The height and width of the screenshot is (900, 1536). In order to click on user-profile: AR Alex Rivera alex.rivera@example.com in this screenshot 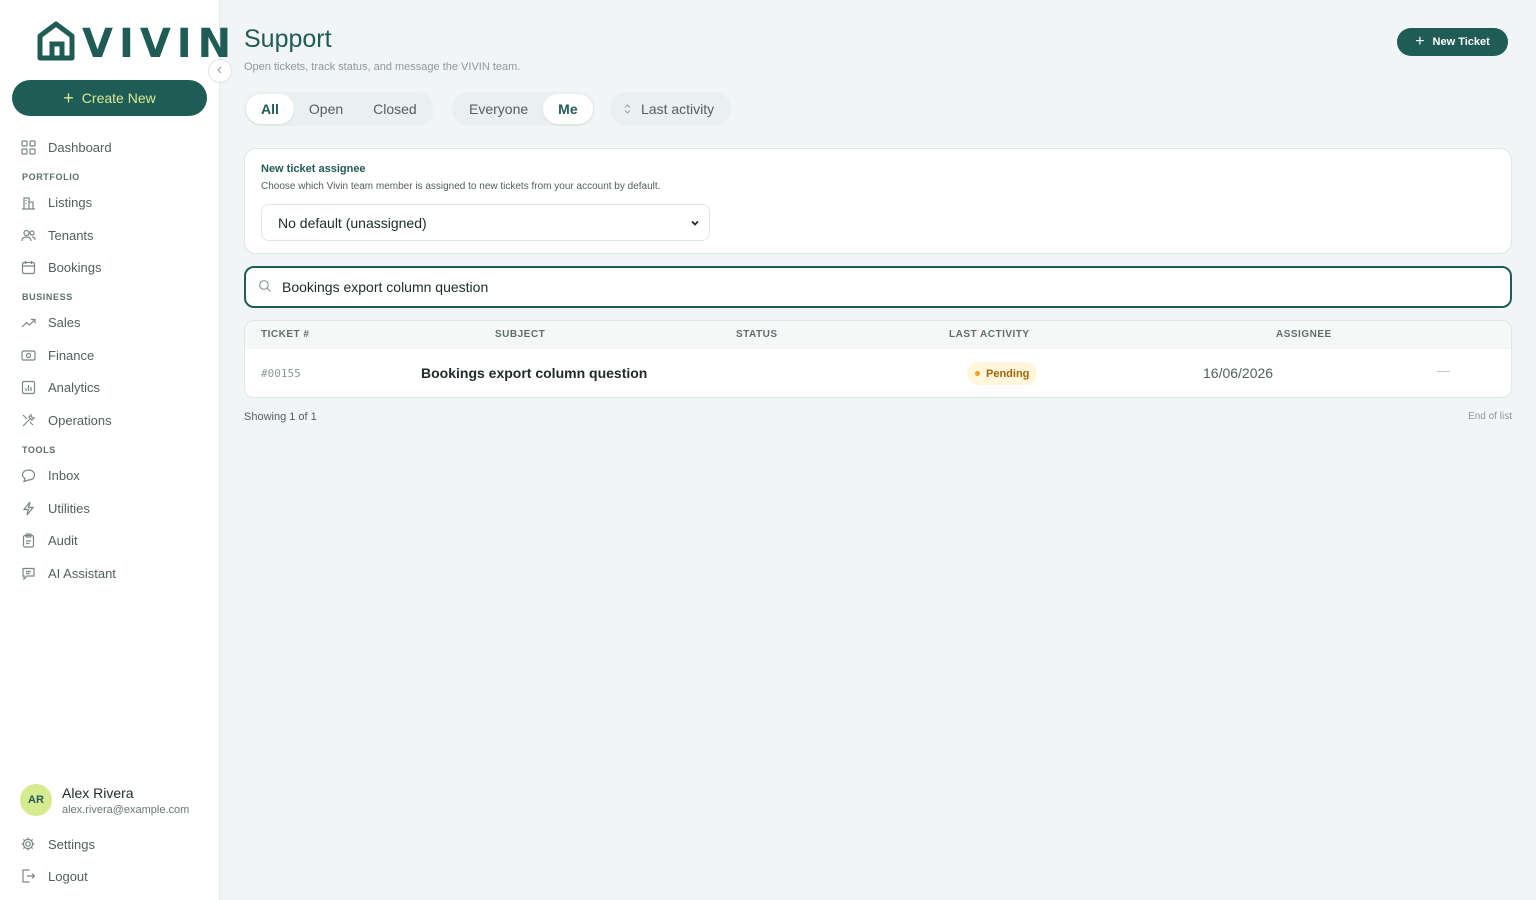, I will do `click(108, 800)`.